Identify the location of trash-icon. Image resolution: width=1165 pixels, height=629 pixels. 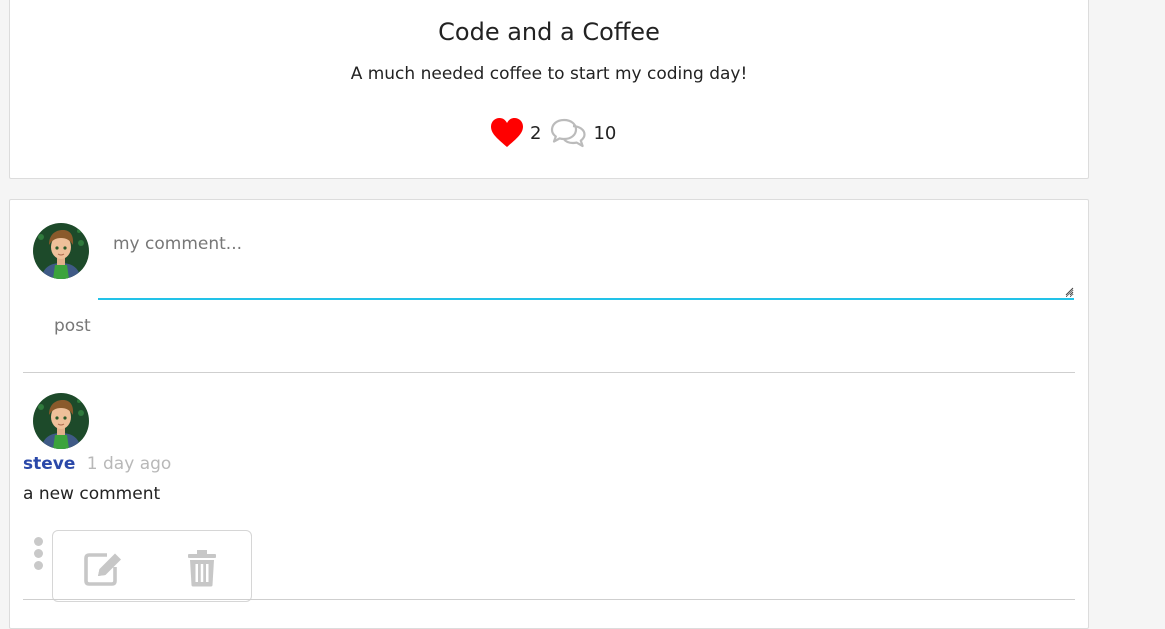
(202, 568).